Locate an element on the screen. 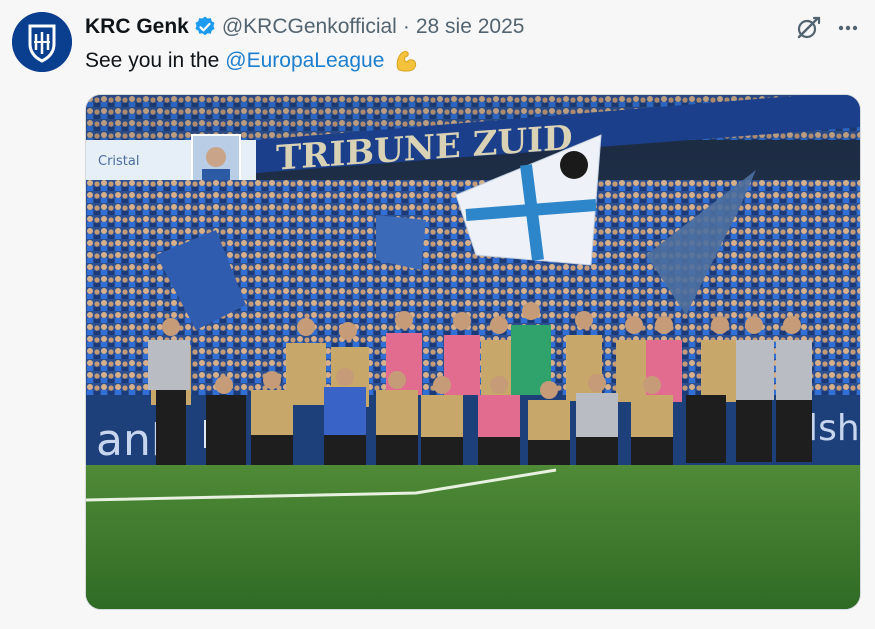 This screenshot has width=875, height=629. mention-link: @EuropaLeague is located at coordinates (304, 61).